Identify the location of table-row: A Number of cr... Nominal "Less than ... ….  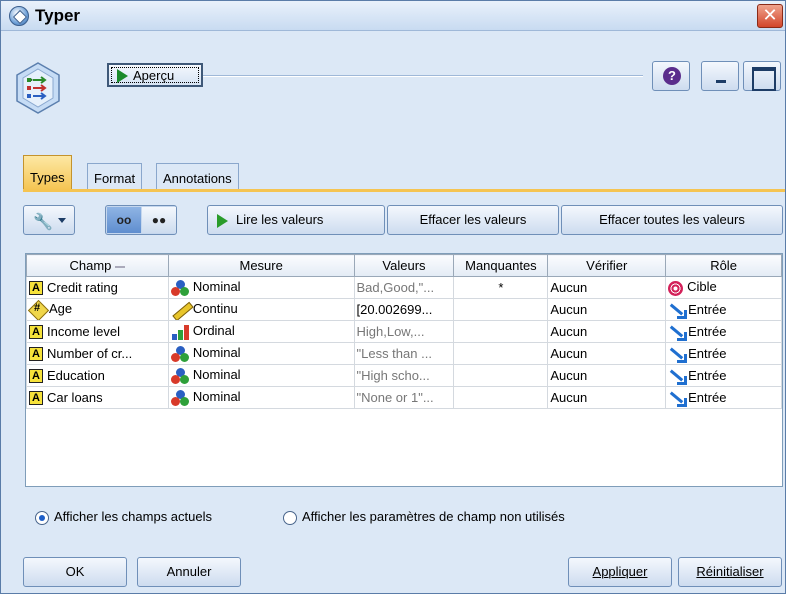
(404, 353).